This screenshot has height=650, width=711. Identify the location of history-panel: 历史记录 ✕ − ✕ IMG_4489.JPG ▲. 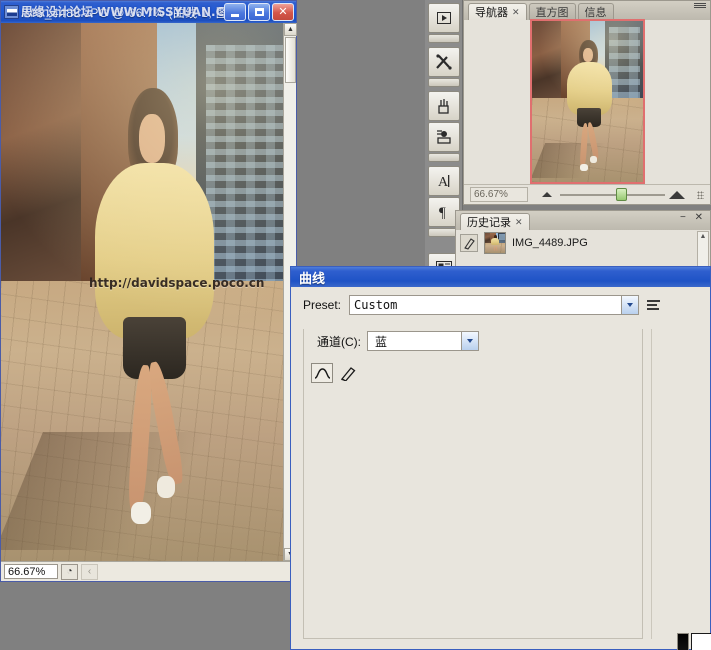
(583, 239).